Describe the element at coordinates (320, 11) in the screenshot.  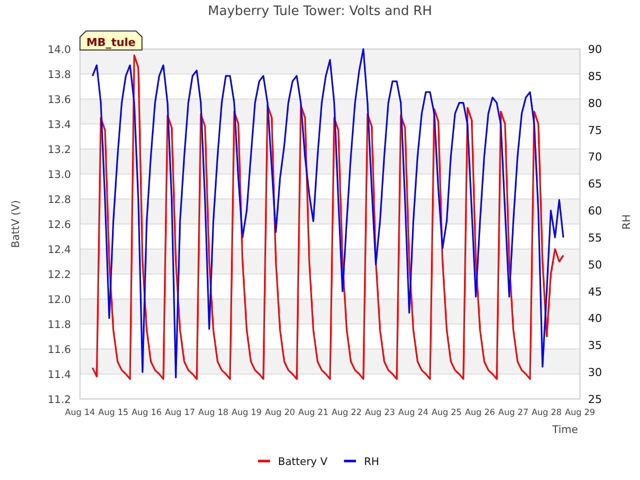
I see `chart-title: Mayberry Tule Tower: Volts and RH` at that location.